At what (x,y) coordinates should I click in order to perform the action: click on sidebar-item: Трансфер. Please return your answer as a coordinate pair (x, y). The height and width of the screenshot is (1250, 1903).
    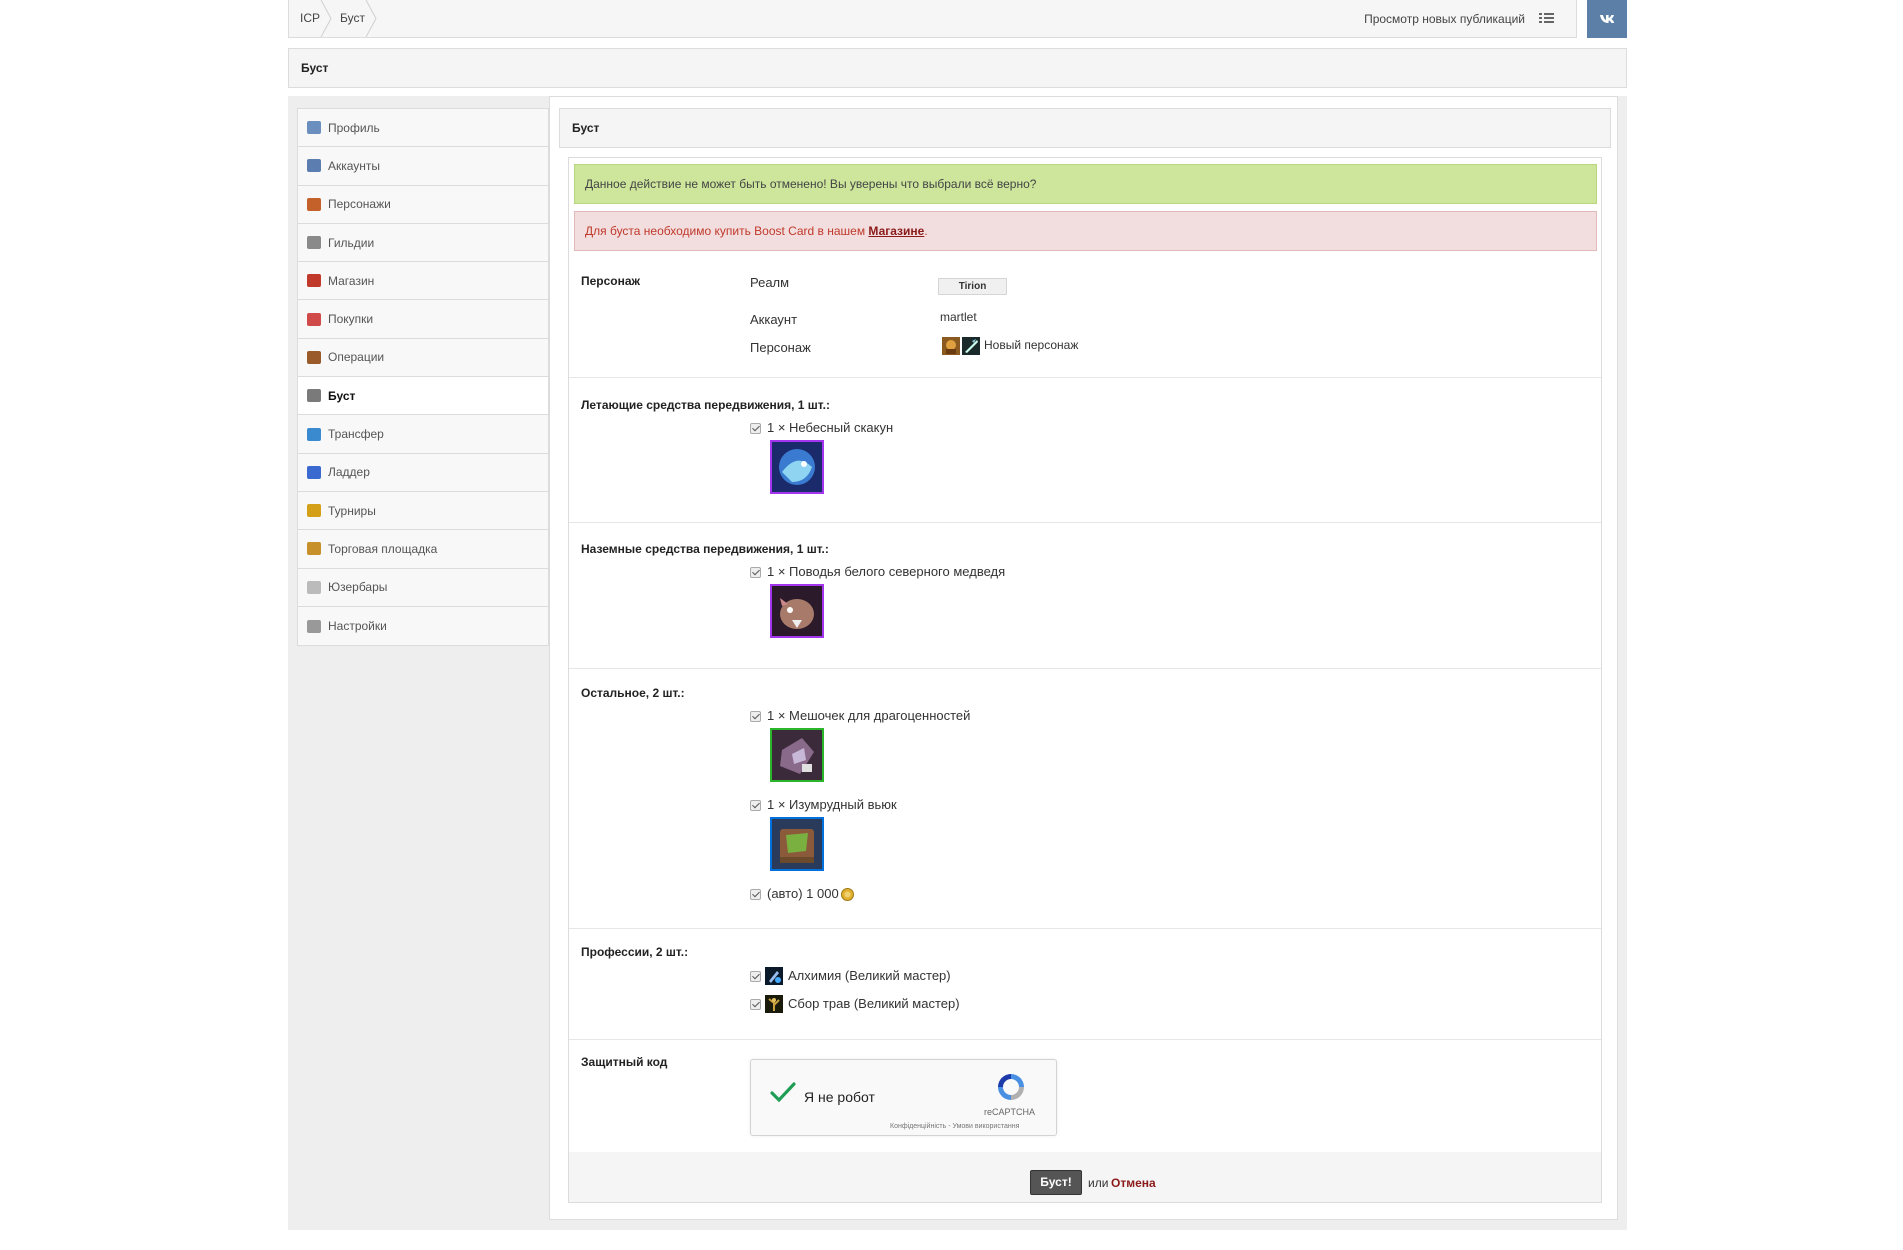
    Looking at the image, I should click on (423, 434).